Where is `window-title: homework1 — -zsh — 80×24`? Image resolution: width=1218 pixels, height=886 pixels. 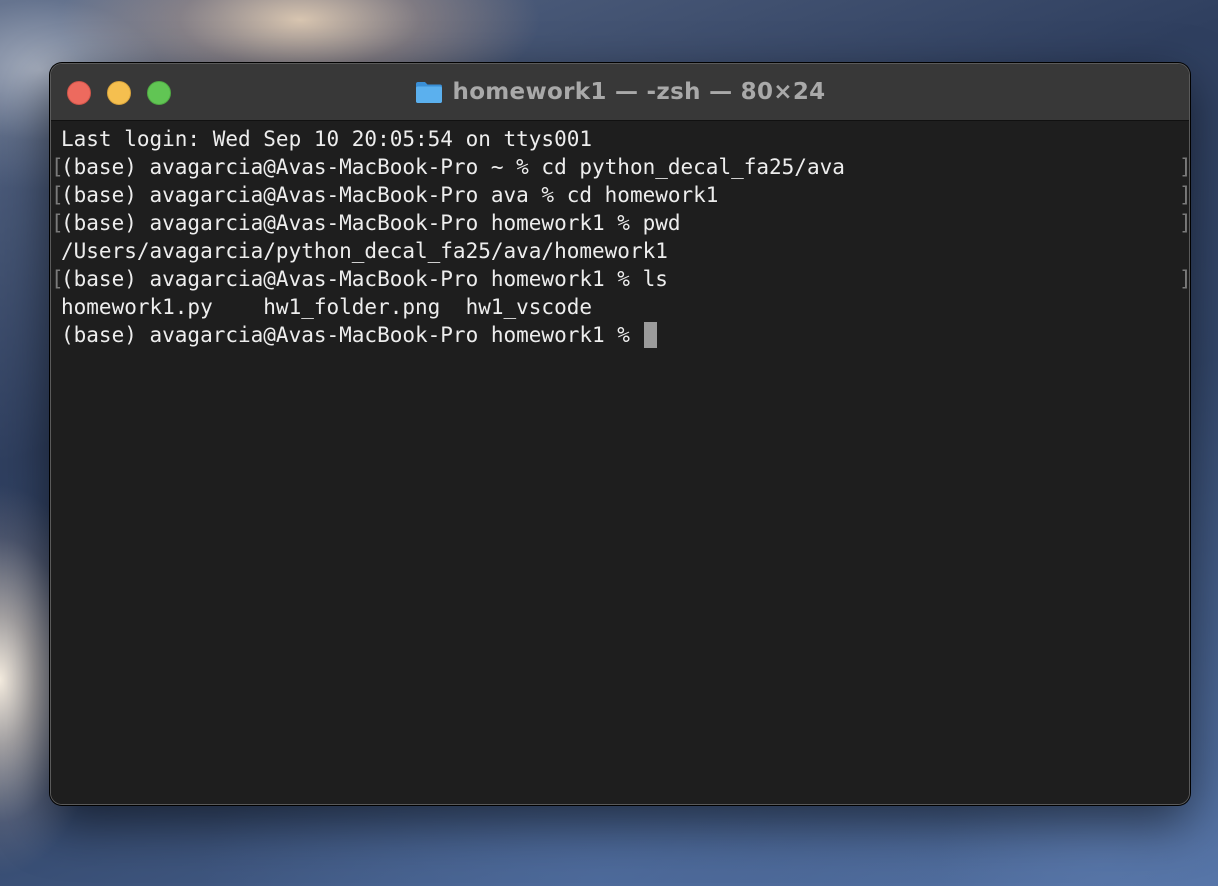 window-title: homework1 — -zsh — 80×24 is located at coordinates (639, 92).